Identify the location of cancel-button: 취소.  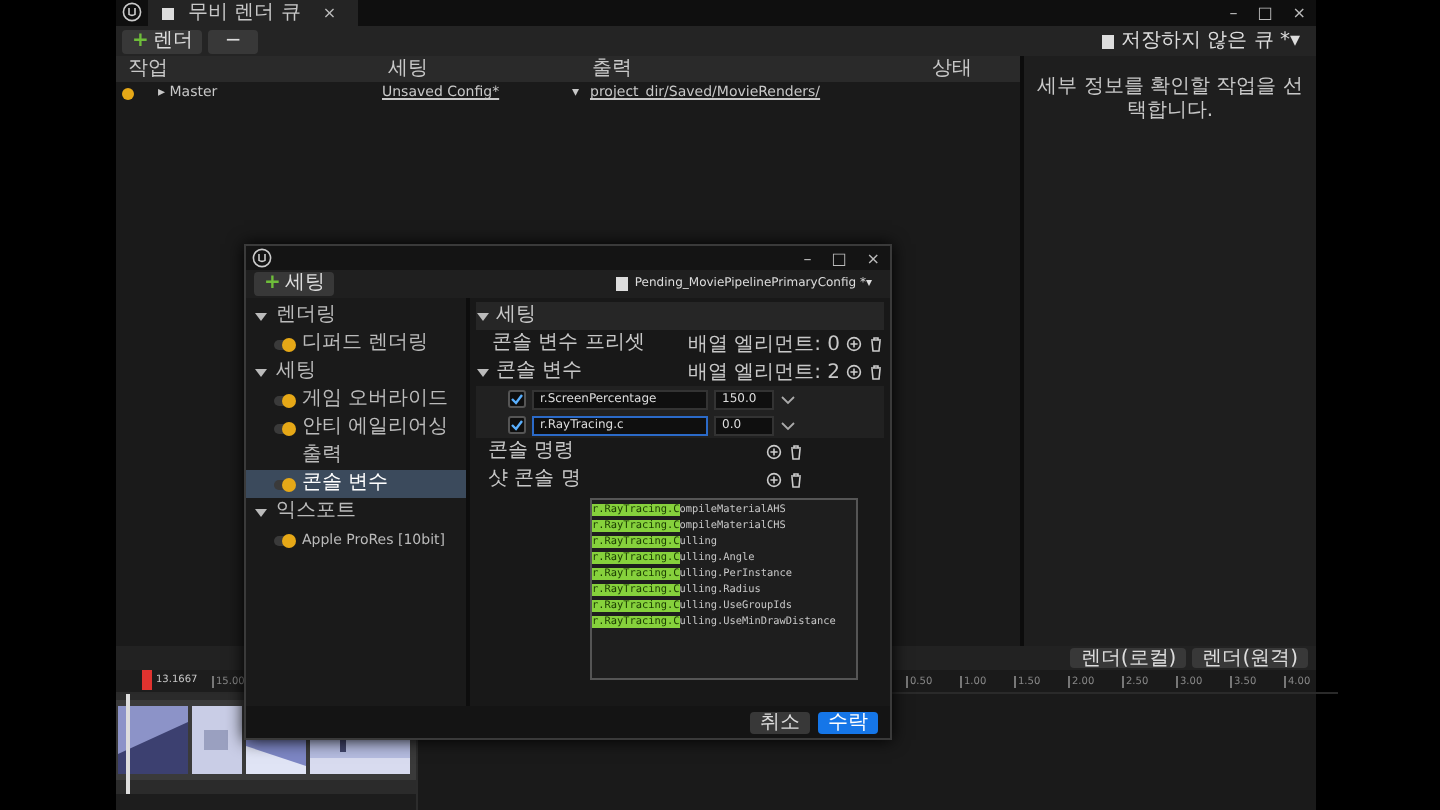
(780, 722).